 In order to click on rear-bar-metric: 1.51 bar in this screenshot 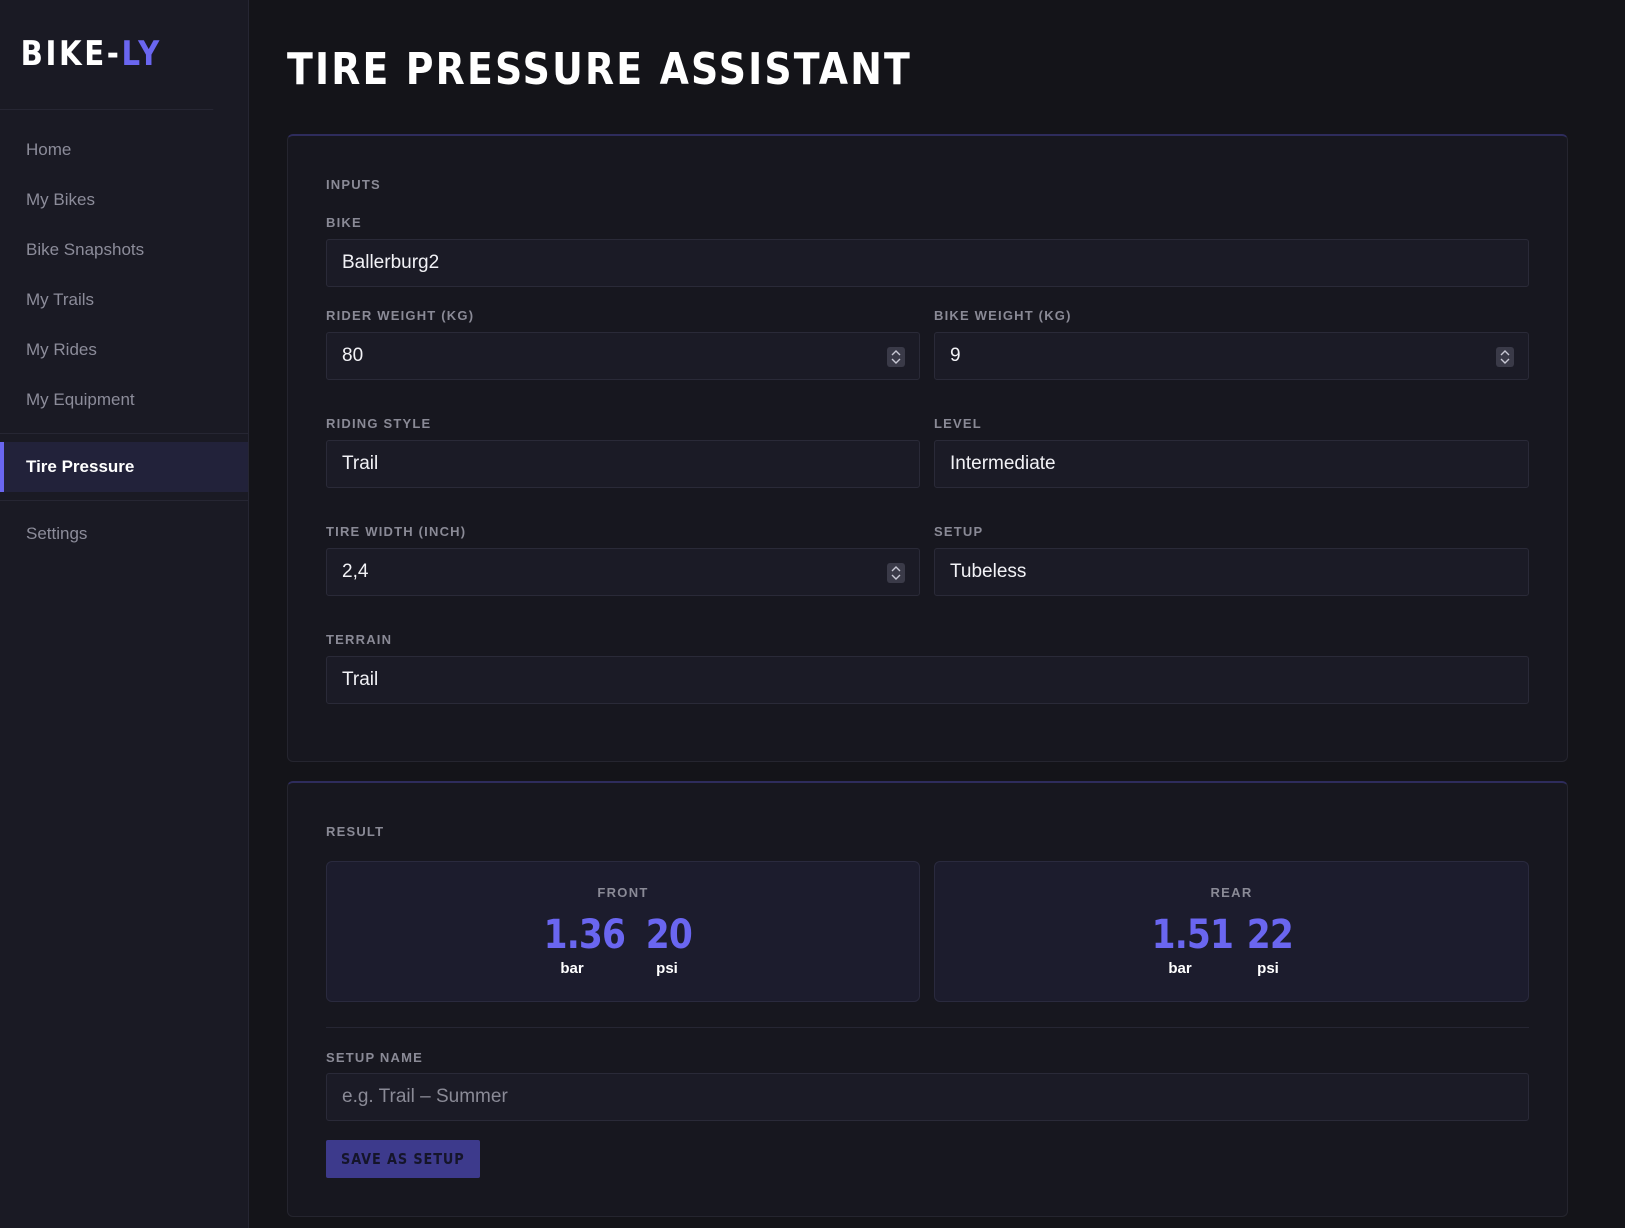, I will do `click(1189, 944)`.